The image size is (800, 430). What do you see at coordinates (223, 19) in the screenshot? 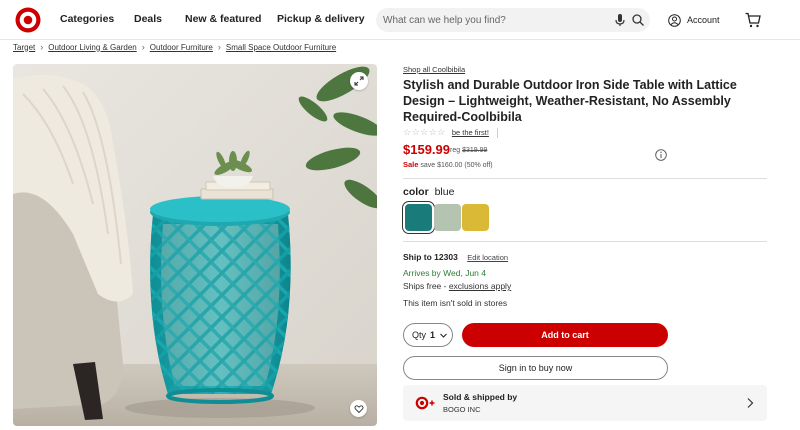
I see `nav-new-featured: New & featured` at bounding box center [223, 19].